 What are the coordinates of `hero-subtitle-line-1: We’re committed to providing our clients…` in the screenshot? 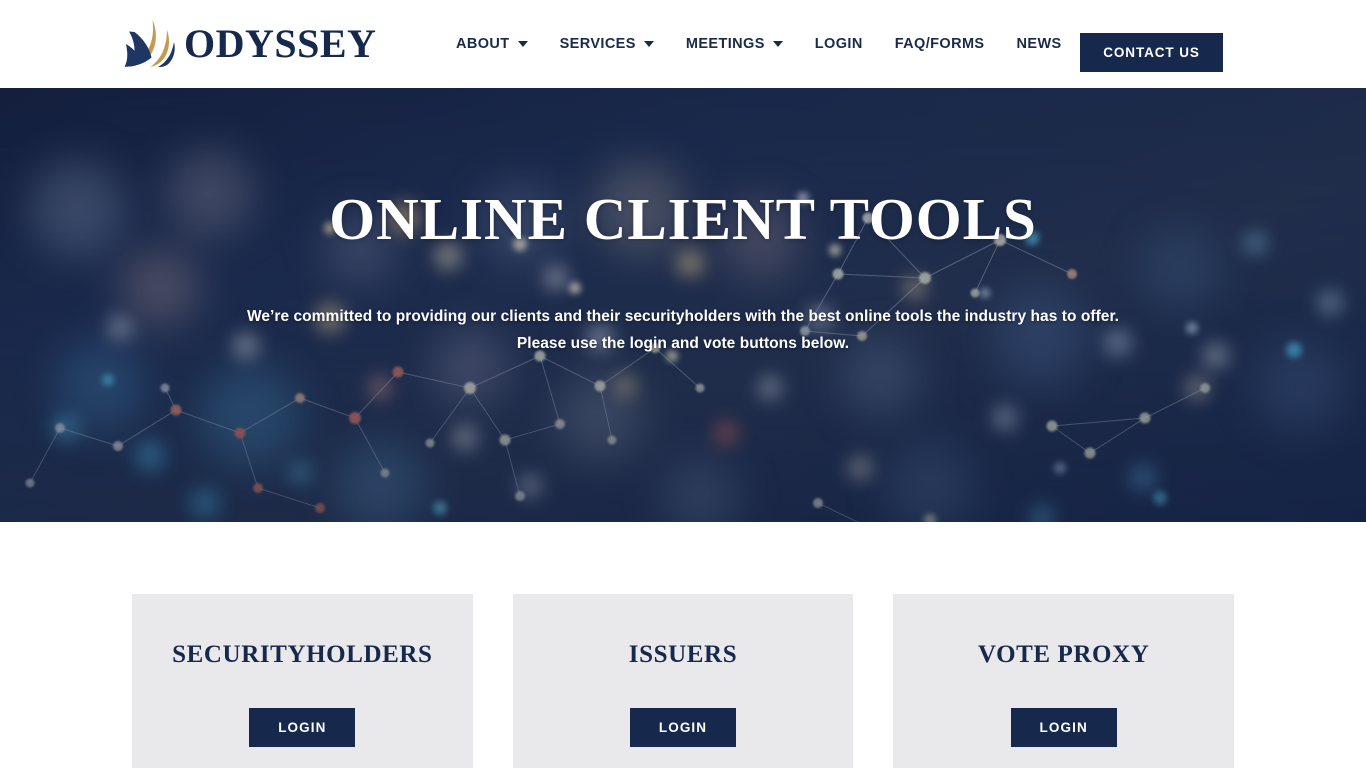 It's located at (683, 316).